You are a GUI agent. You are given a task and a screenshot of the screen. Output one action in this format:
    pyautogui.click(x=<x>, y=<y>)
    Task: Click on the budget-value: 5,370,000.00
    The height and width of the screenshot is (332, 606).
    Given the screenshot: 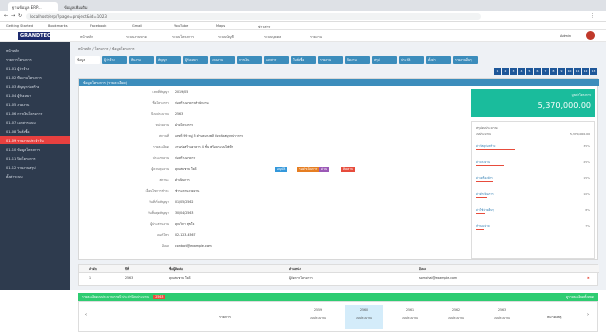 What is the action you would take?
    pyautogui.click(x=579, y=134)
    